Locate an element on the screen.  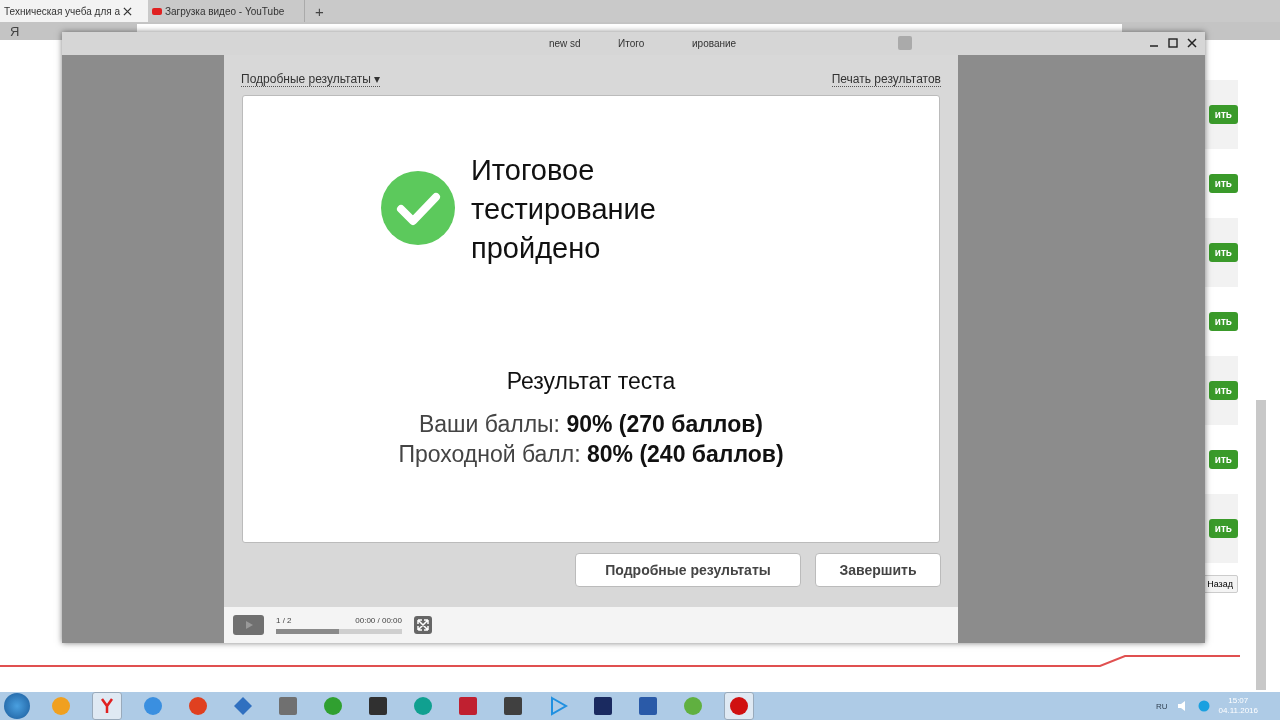
progress-bar is located at coordinates (339, 631).